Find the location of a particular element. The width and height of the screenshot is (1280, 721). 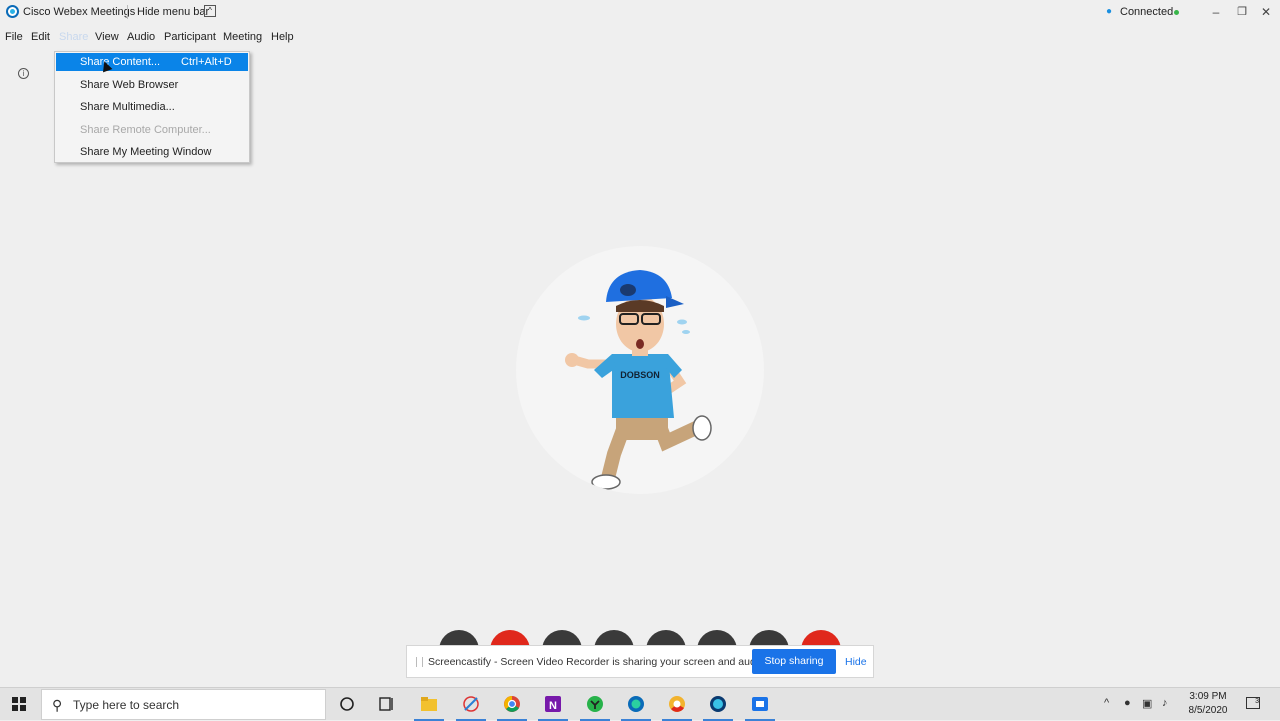

webex-logo-icon is located at coordinates (12, 11).